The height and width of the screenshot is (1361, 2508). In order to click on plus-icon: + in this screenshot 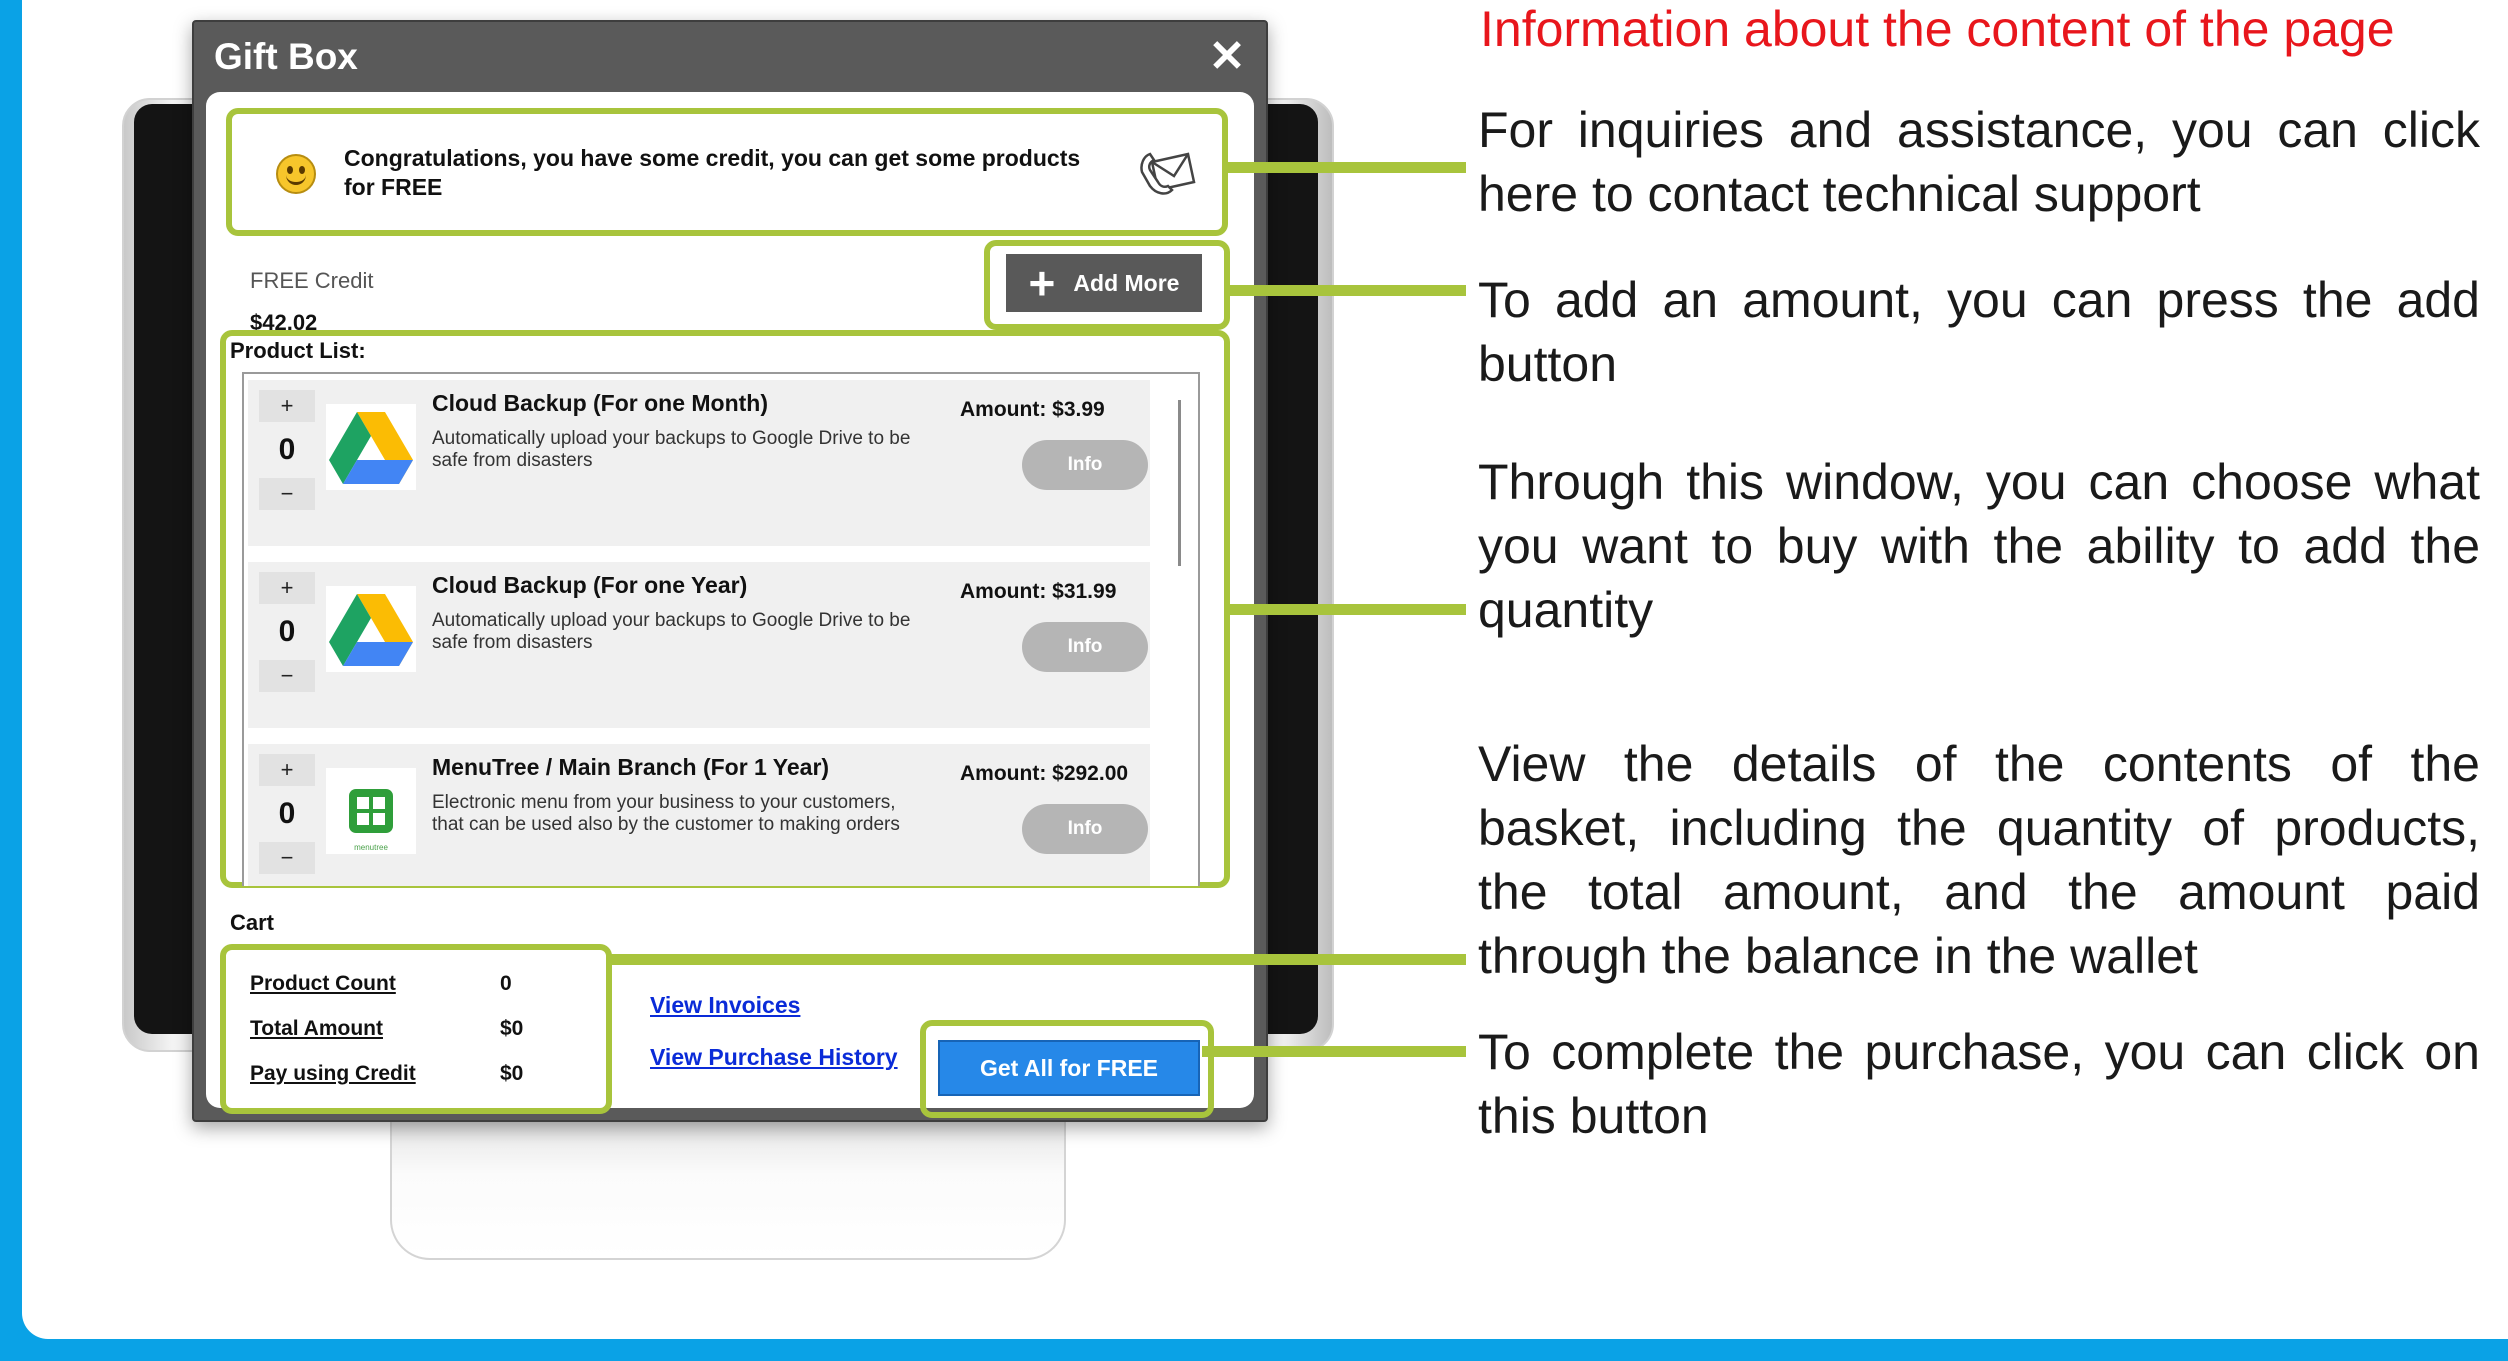, I will do `click(1042, 283)`.